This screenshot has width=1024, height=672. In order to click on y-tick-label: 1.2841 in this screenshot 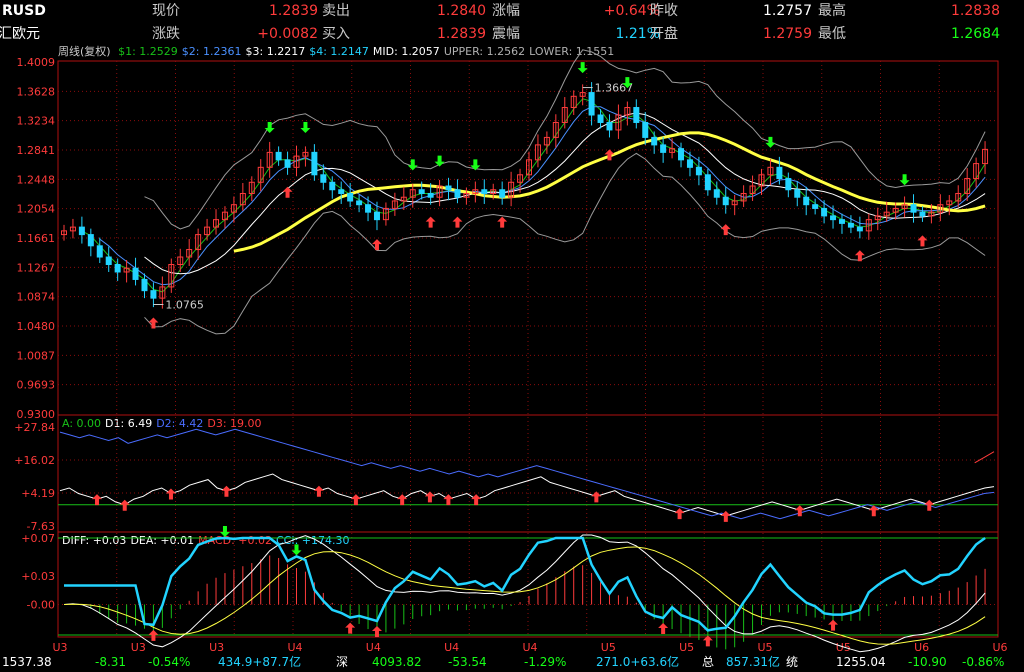, I will do `click(36, 150)`.